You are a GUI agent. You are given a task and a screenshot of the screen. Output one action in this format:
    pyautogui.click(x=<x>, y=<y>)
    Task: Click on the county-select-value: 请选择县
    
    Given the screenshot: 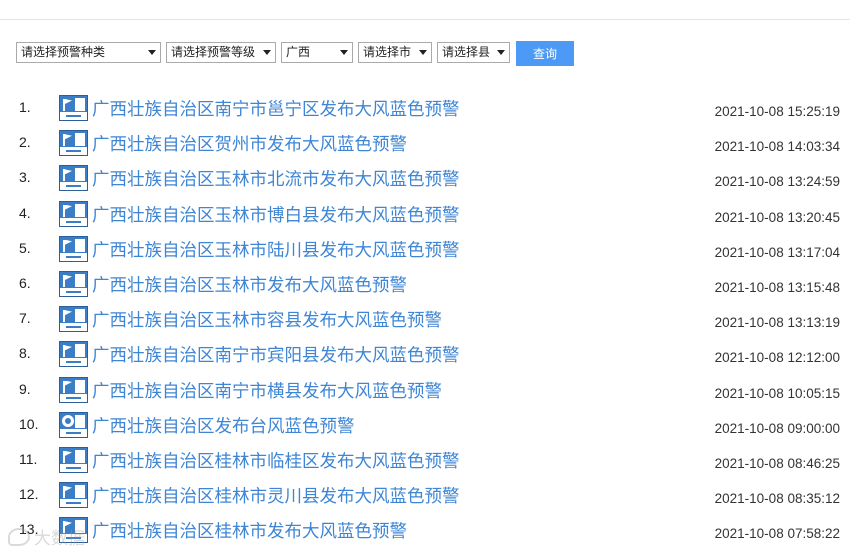 What is the action you would take?
    pyautogui.click(x=466, y=51)
    